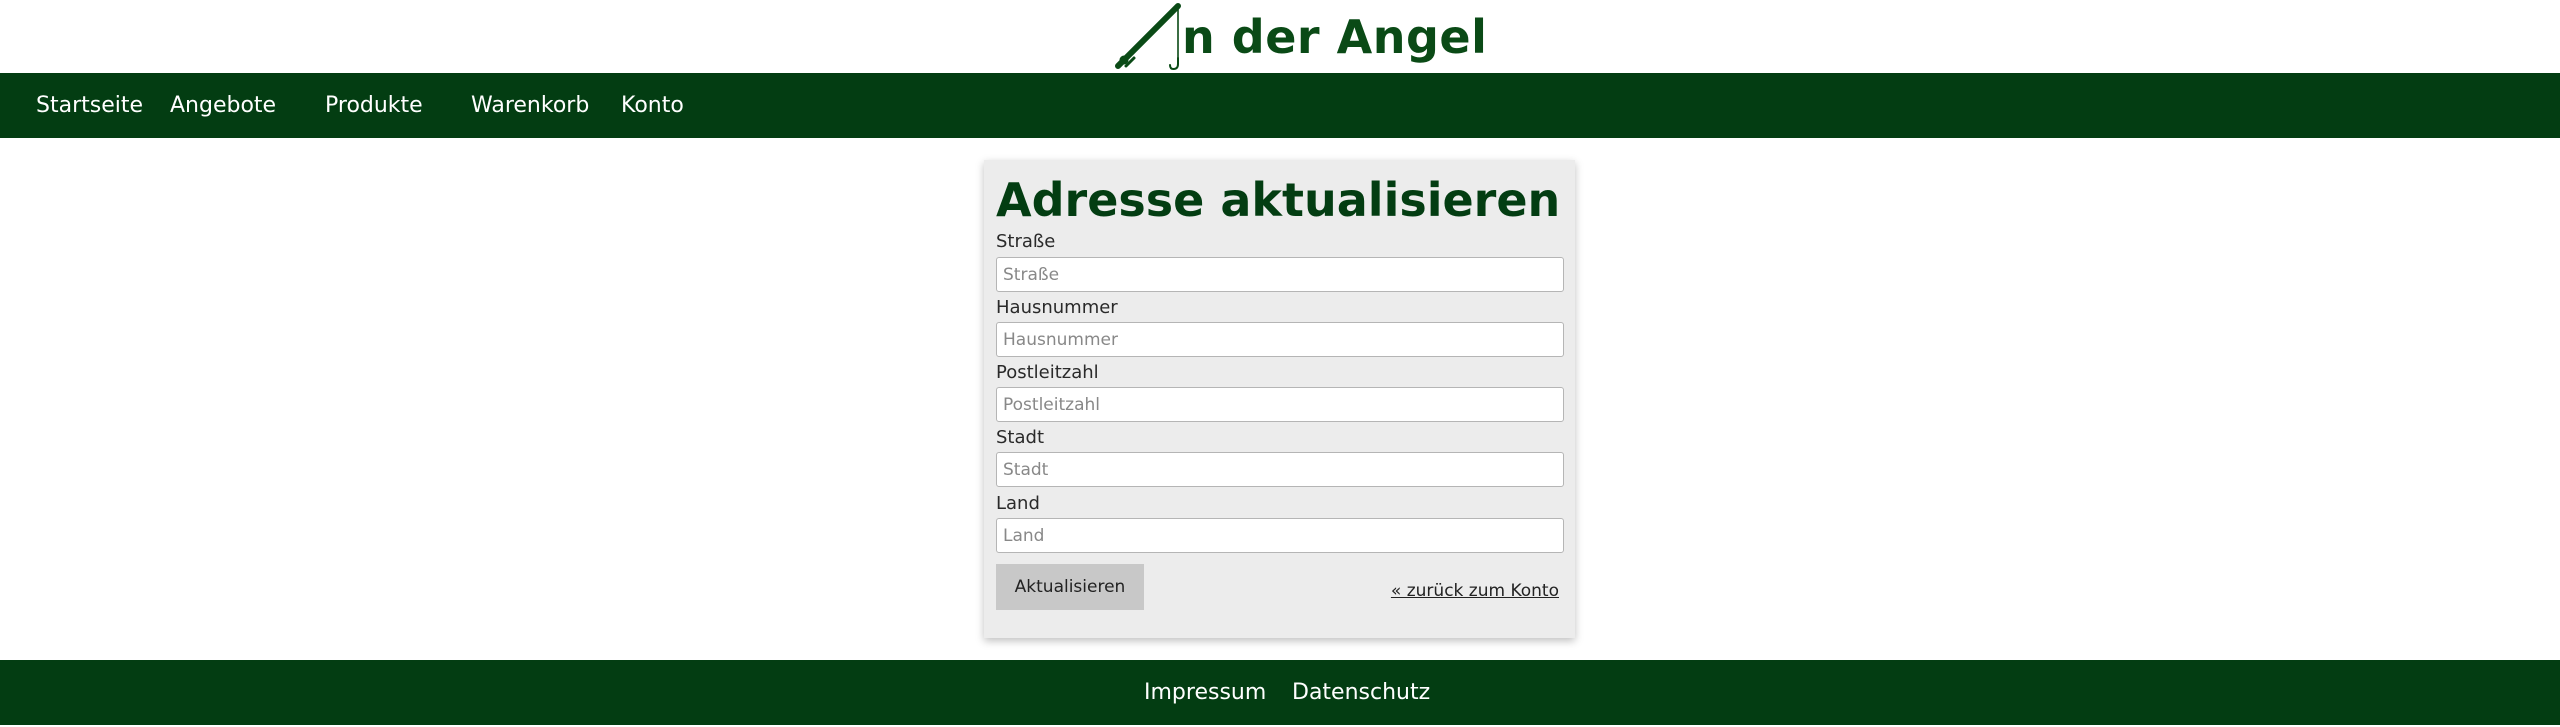 The height and width of the screenshot is (727, 2560). What do you see at coordinates (374, 105) in the screenshot?
I see `nav-item-produkte: Produkte` at bounding box center [374, 105].